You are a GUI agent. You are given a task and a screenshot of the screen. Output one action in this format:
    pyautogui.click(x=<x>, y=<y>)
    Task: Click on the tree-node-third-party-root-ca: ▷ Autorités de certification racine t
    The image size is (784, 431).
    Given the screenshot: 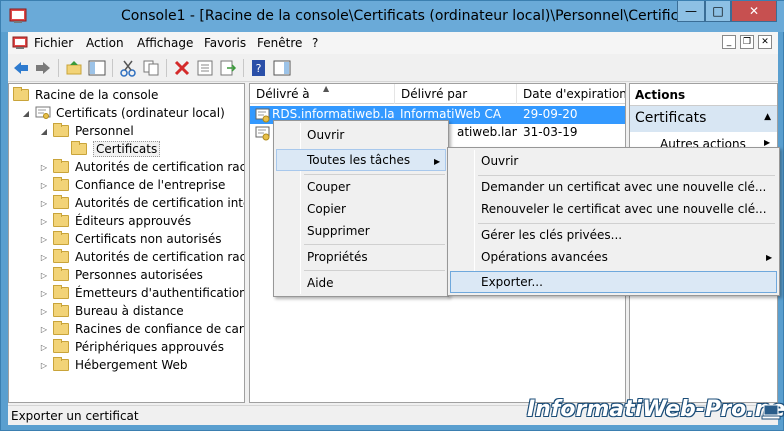 What is the action you would take?
    pyautogui.click(x=141, y=257)
    